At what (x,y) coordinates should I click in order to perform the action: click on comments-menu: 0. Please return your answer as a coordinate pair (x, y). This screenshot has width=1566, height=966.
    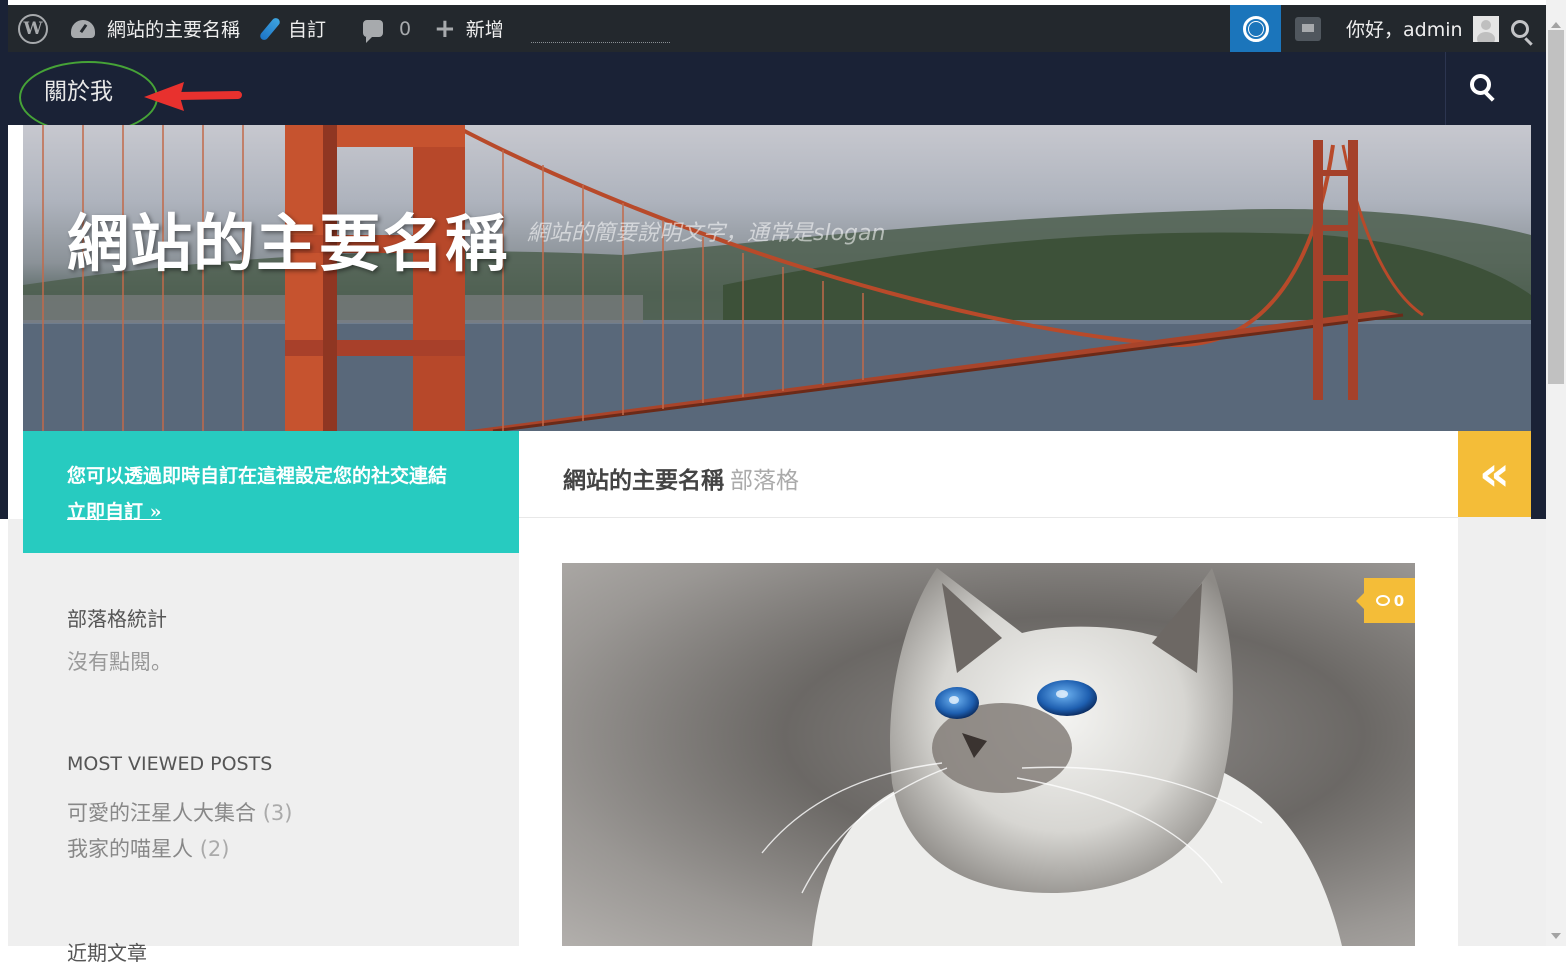
    Looking at the image, I should click on (387, 28).